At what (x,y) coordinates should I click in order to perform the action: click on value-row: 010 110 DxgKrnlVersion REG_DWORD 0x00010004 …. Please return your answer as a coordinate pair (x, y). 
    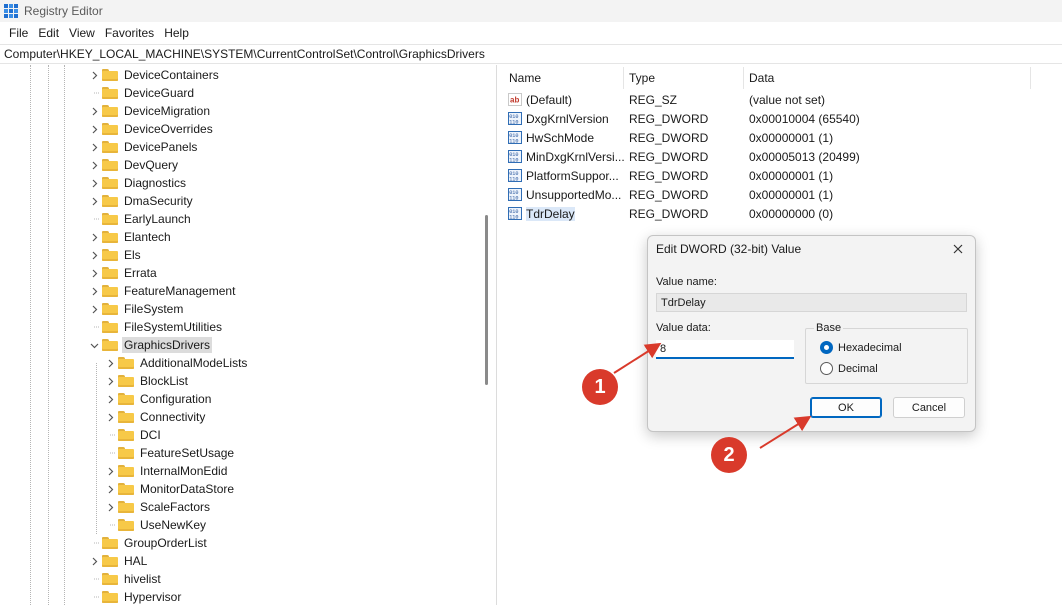
    Looking at the image, I should click on (766, 118).